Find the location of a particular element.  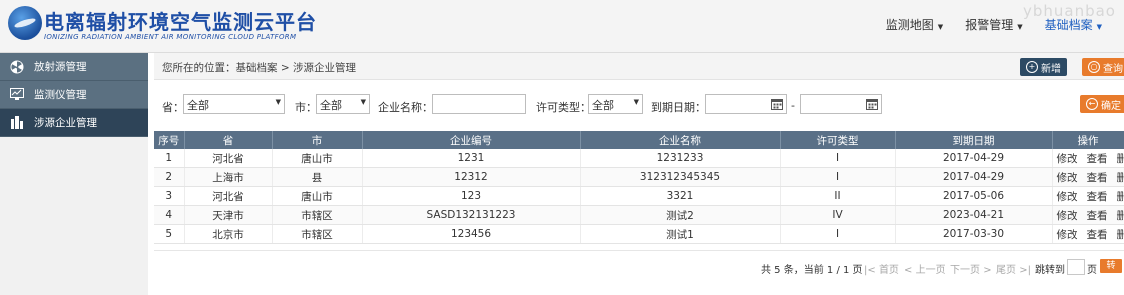

prev-page-button: < 上一页 is located at coordinates (925, 268).